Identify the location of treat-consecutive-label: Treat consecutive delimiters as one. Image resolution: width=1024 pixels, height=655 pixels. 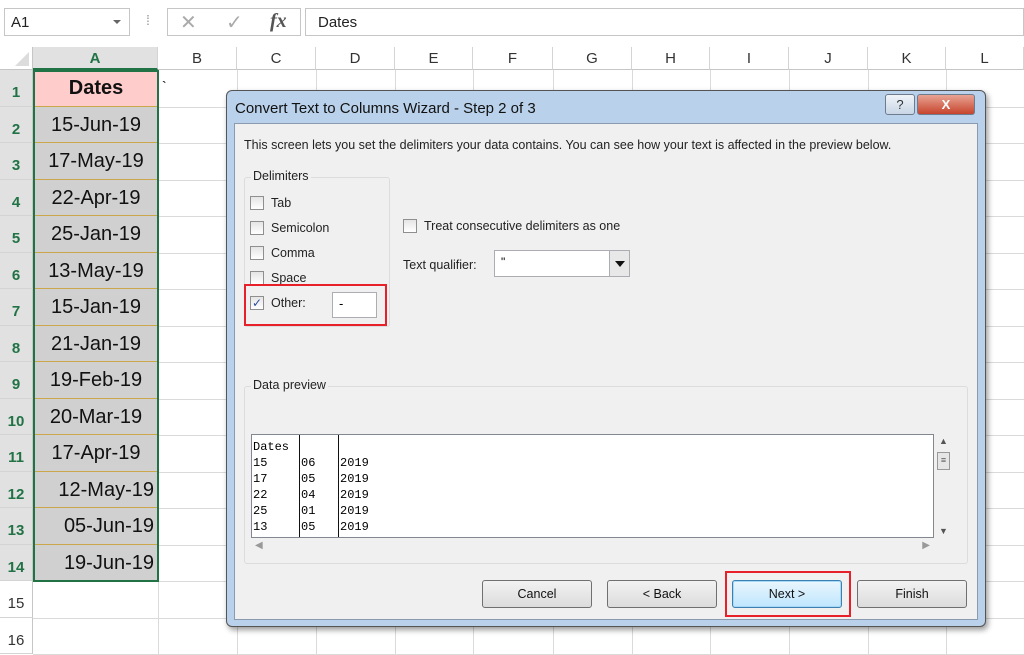
(522, 226).